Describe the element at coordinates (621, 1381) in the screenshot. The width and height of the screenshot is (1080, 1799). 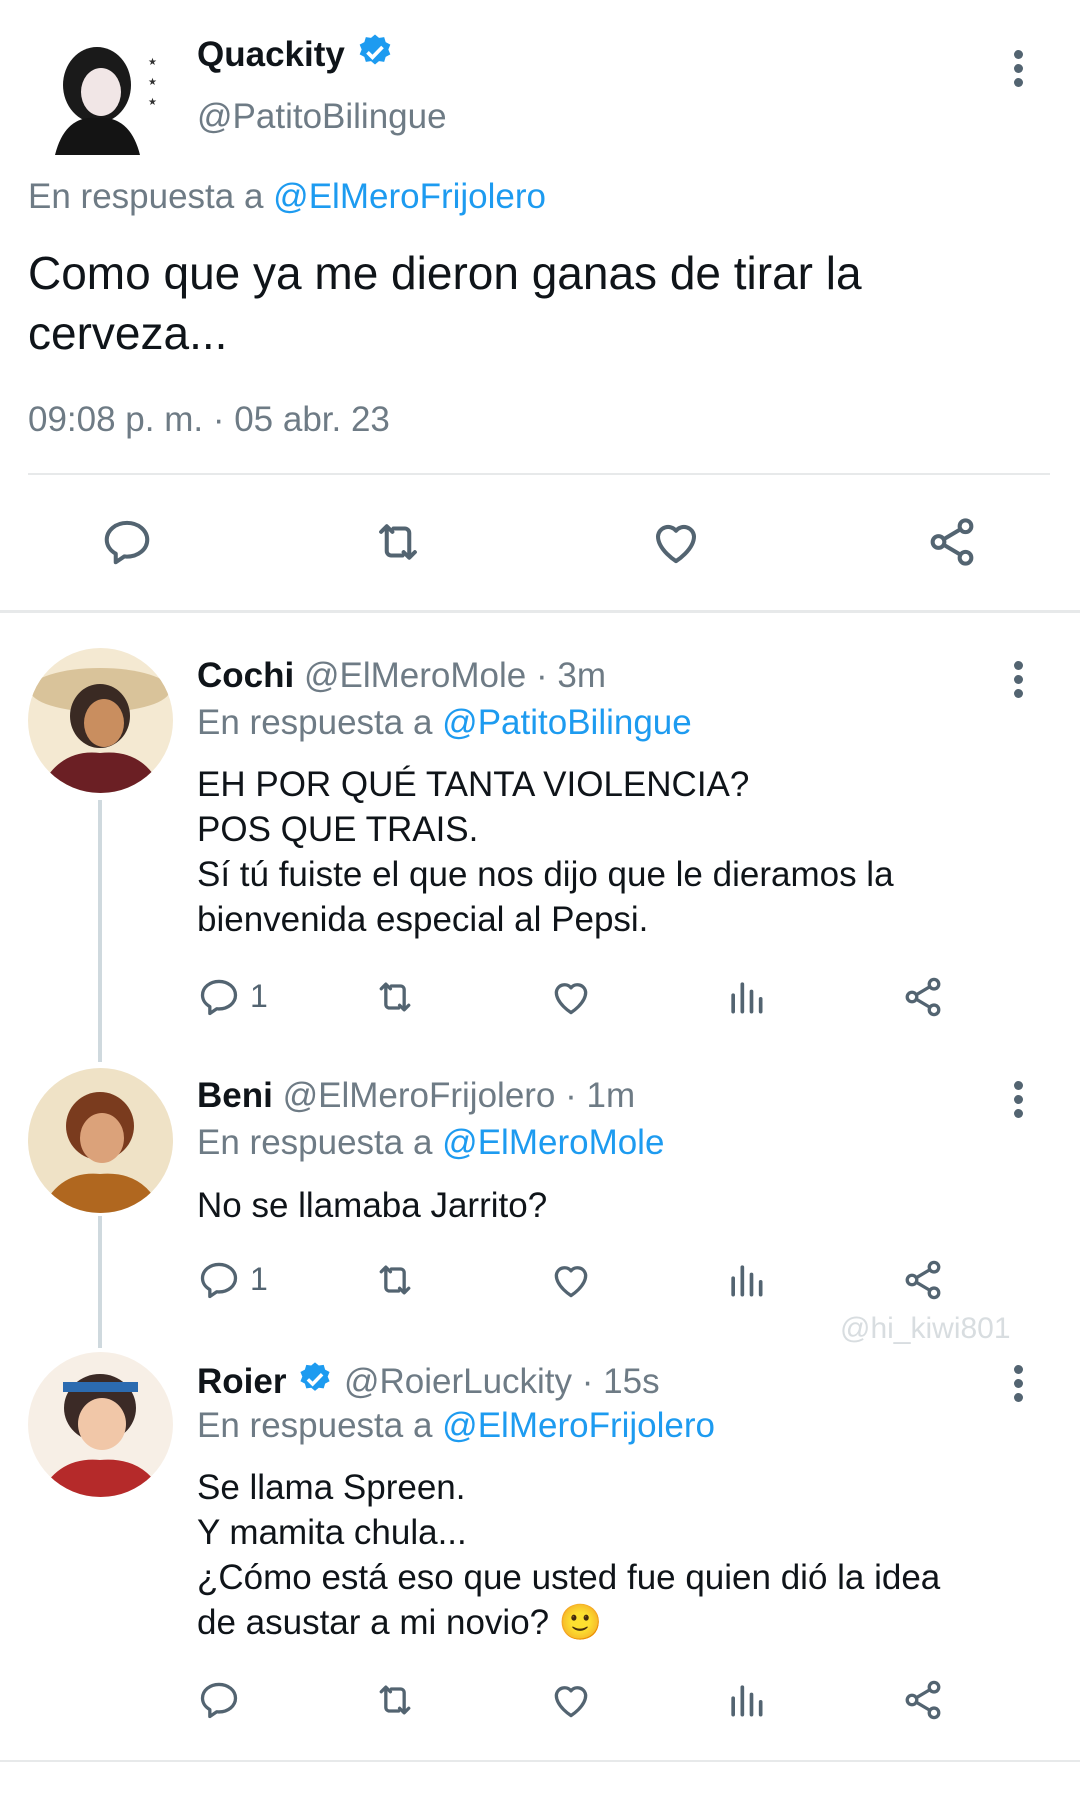
I see `reply-time: · 15s` at that location.